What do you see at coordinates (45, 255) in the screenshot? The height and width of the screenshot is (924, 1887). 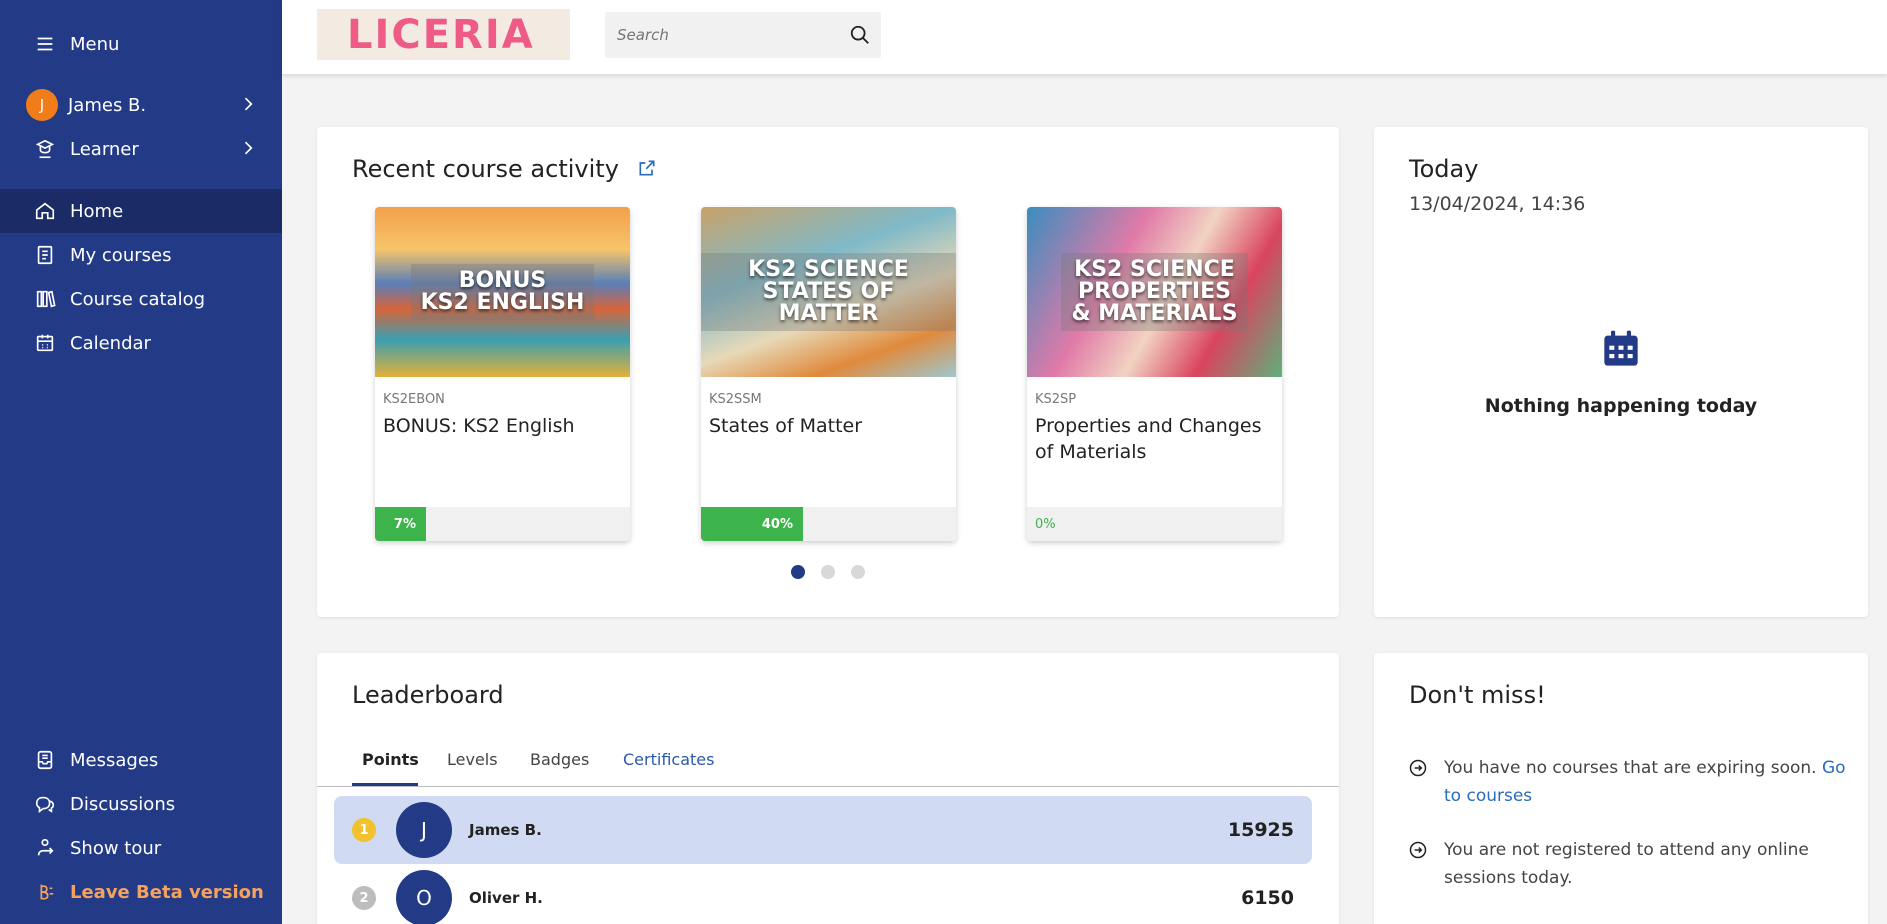 I see `book-icon` at bounding box center [45, 255].